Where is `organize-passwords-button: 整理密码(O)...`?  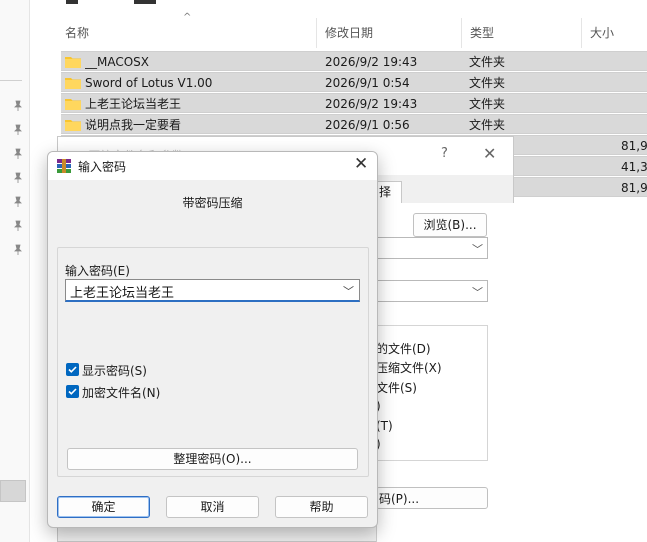
organize-passwords-button: 整理密码(O)... is located at coordinates (212, 459).